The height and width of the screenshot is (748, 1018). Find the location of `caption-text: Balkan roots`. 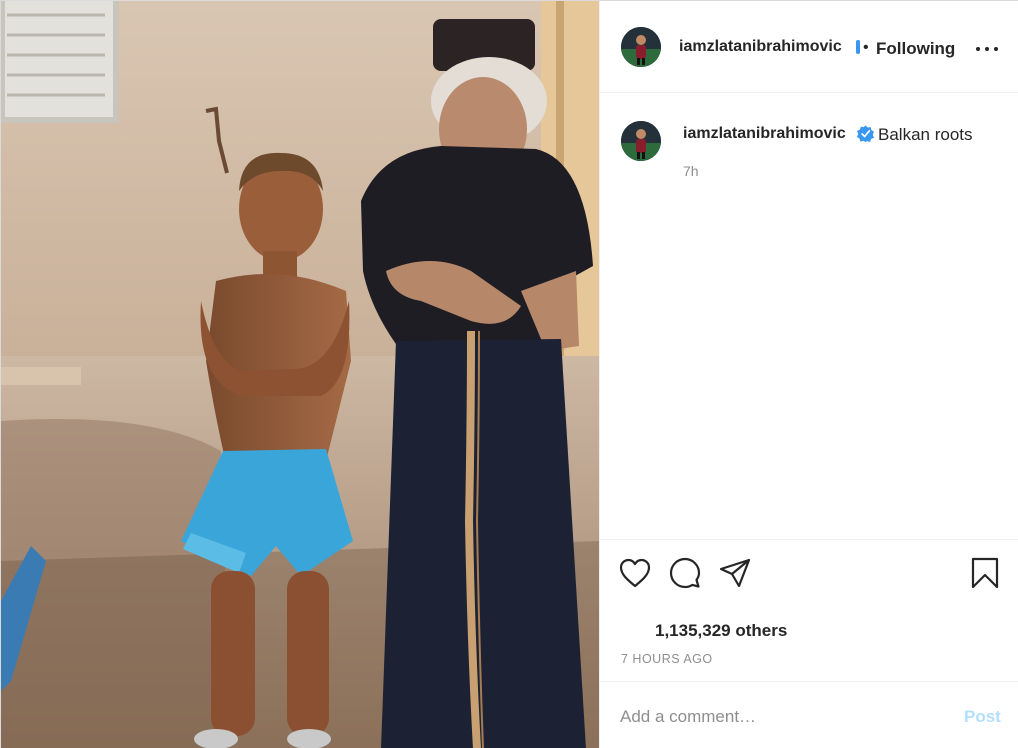

caption-text: Balkan roots is located at coordinates (925, 134).